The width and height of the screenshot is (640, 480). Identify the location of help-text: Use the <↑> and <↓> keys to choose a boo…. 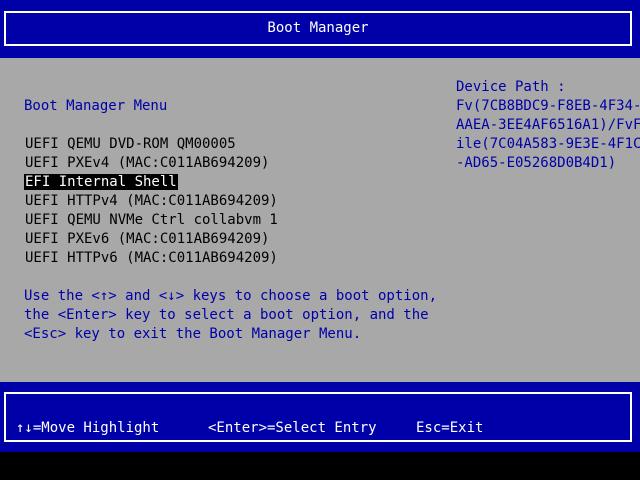
(230, 315).